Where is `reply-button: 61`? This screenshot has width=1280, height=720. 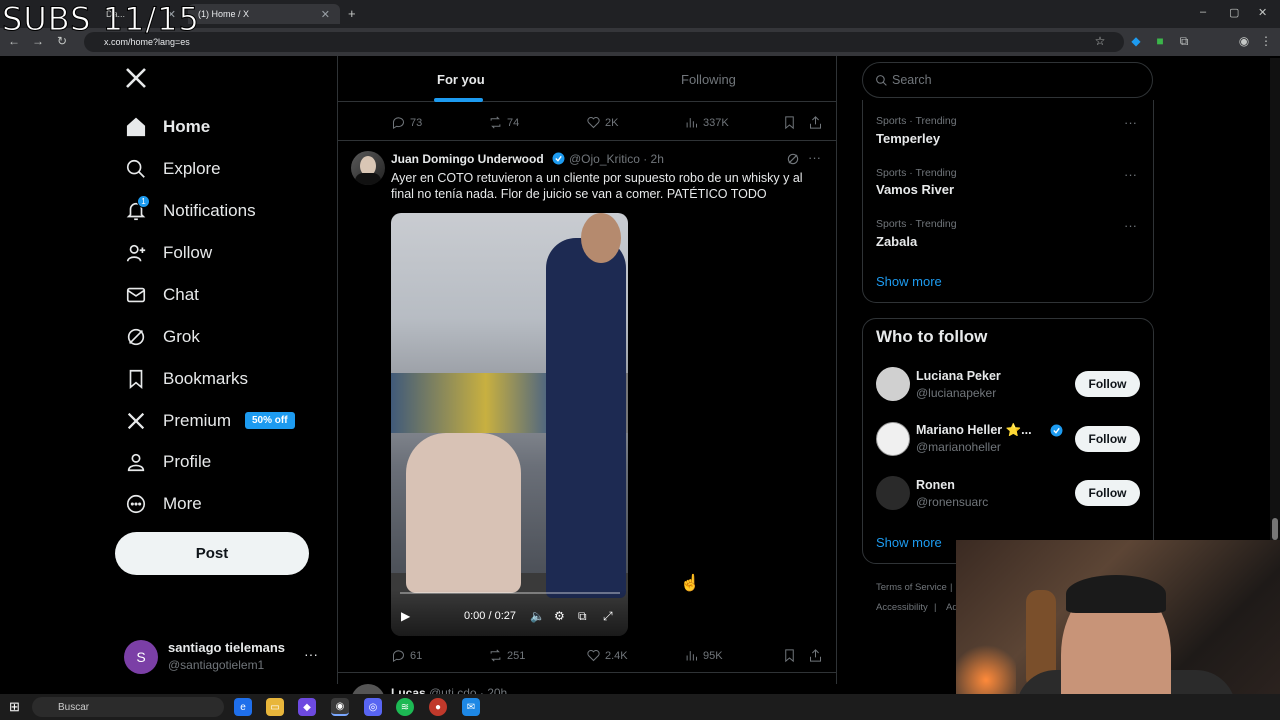
reply-button: 61 is located at coordinates (406, 655).